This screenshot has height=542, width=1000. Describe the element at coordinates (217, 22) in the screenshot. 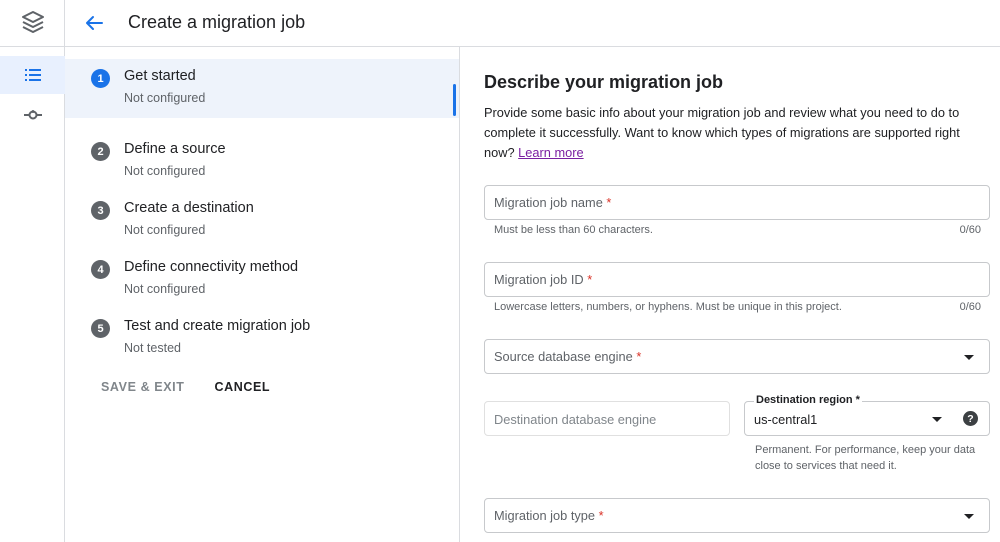

I see `page-title: Create a migration job` at that location.